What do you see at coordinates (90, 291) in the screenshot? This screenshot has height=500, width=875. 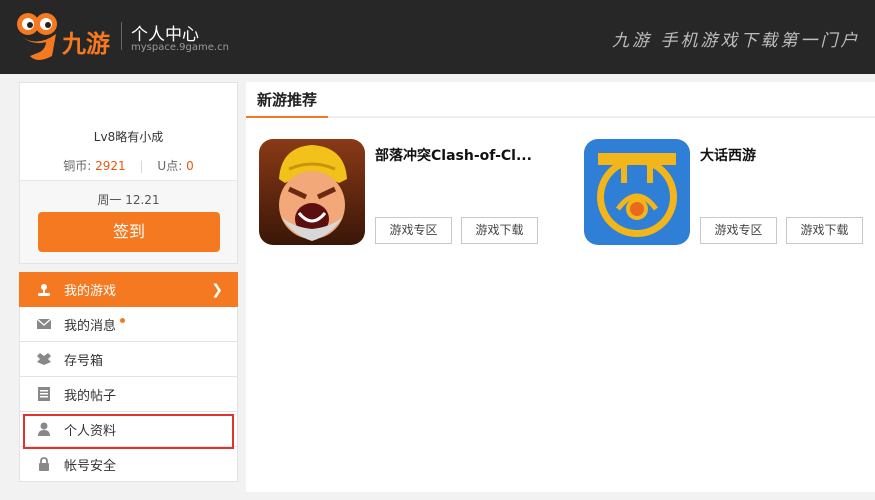 I see `sidebar-item-label: 我的游戏` at bounding box center [90, 291].